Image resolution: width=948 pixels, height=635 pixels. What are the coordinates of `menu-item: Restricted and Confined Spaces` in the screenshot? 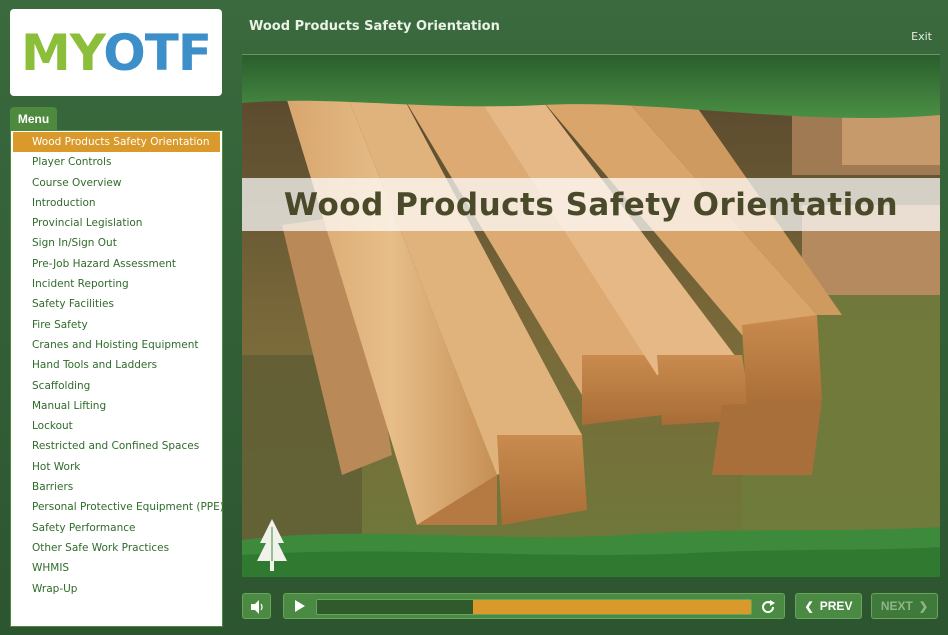 It's located at (116, 446).